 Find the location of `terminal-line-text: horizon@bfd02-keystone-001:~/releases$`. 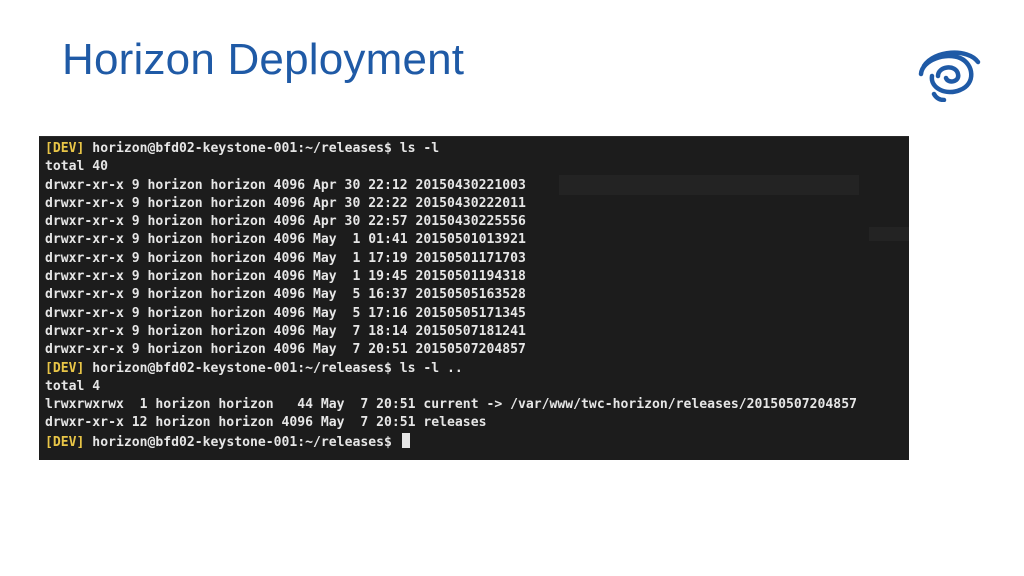

terminal-line-text: horizon@bfd02-keystone-001:~/releases$ is located at coordinates (242, 442).